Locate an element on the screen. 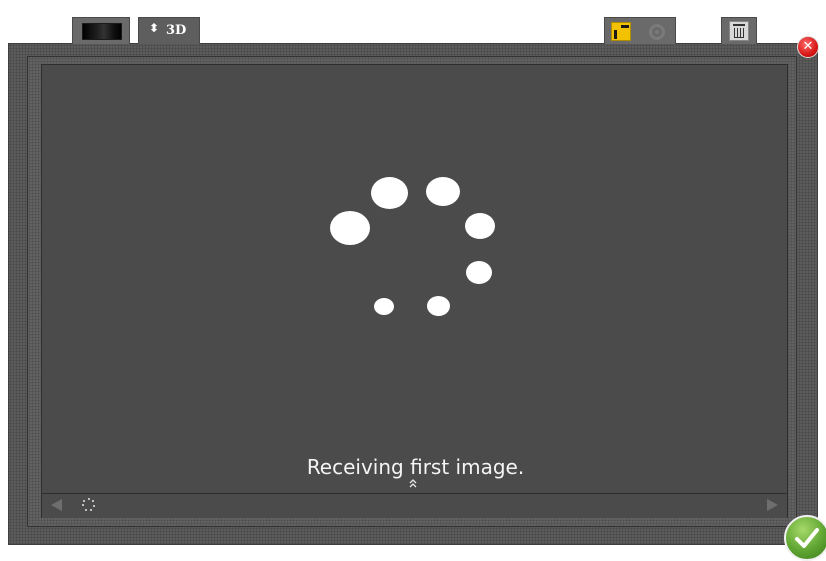  confirm-button is located at coordinates (805, 538).